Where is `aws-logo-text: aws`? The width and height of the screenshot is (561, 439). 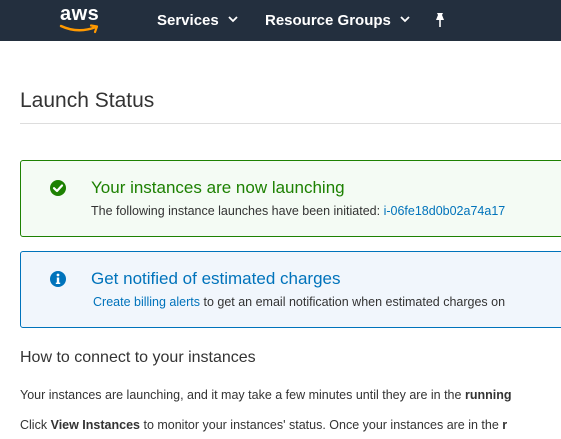 aws-logo-text: aws is located at coordinates (80, 14).